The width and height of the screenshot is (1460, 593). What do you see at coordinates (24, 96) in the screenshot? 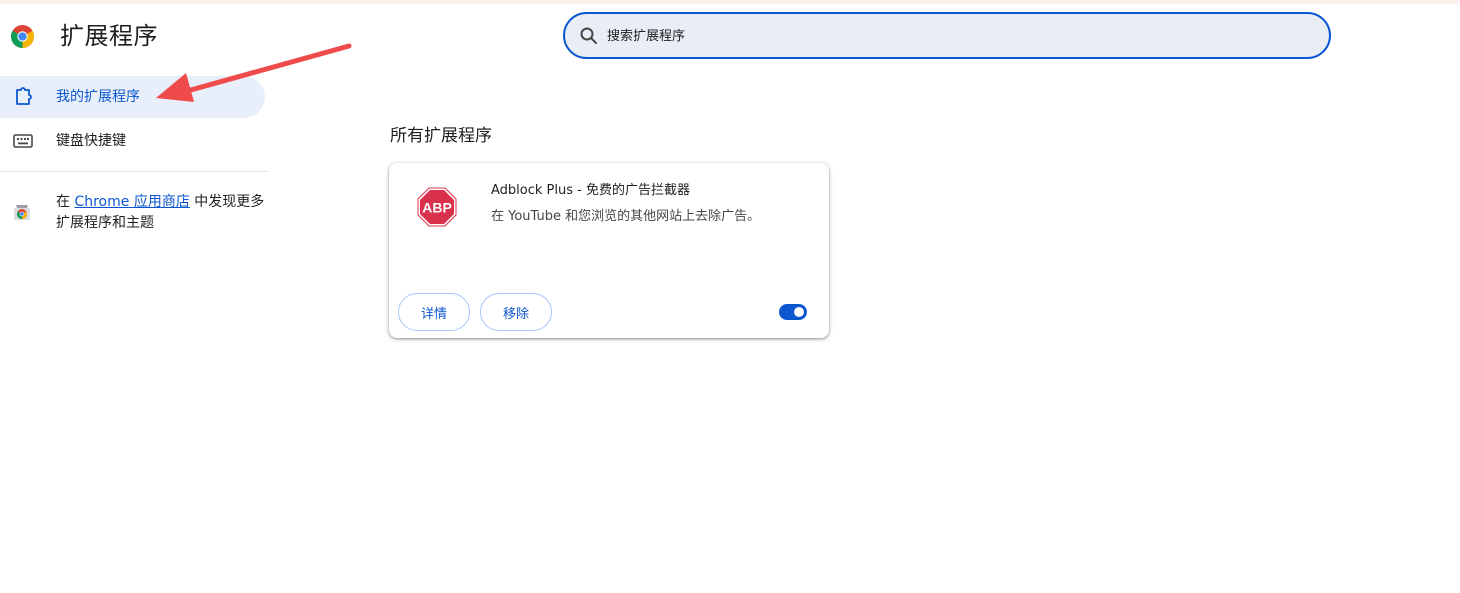
I see `puzzle-icon` at bounding box center [24, 96].